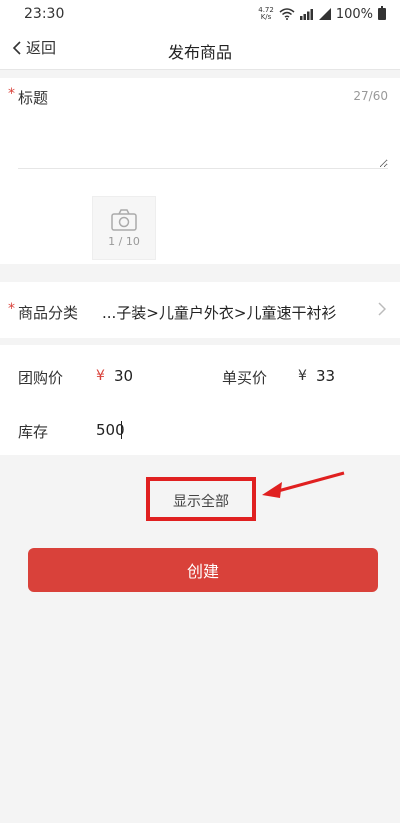  I want to click on highlight-box: 显示全部, so click(201, 499).